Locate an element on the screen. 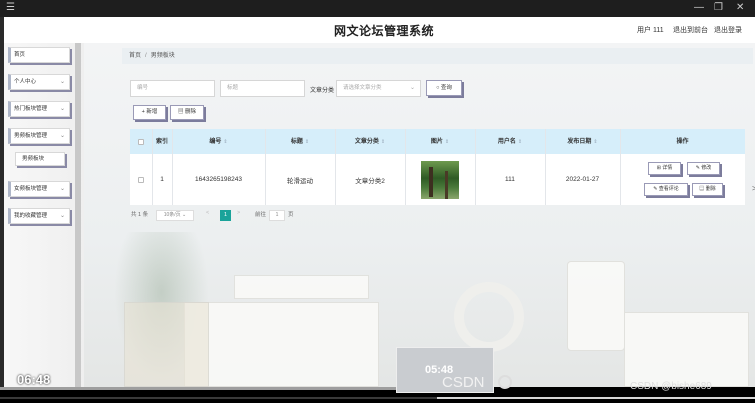  close-icon: ✕ is located at coordinates (740, 8).